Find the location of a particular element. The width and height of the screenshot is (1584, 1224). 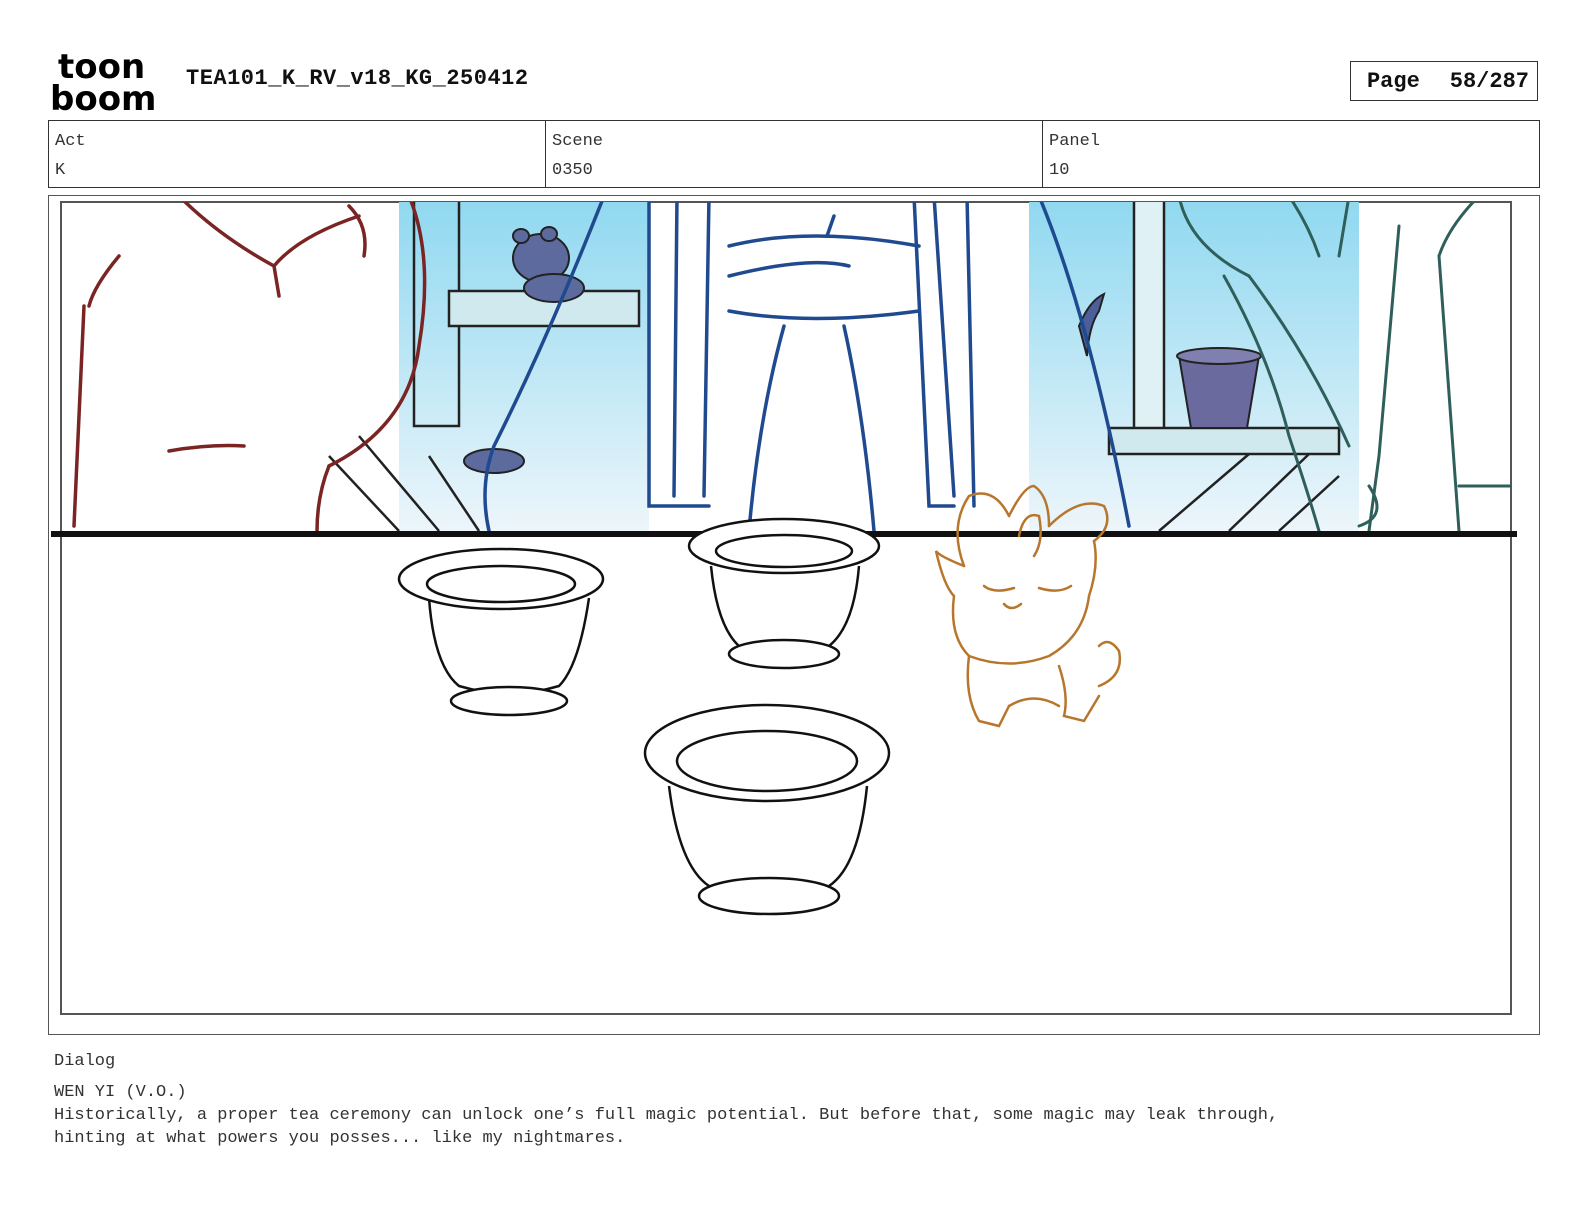

teacup-left is located at coordinates (501, 632).